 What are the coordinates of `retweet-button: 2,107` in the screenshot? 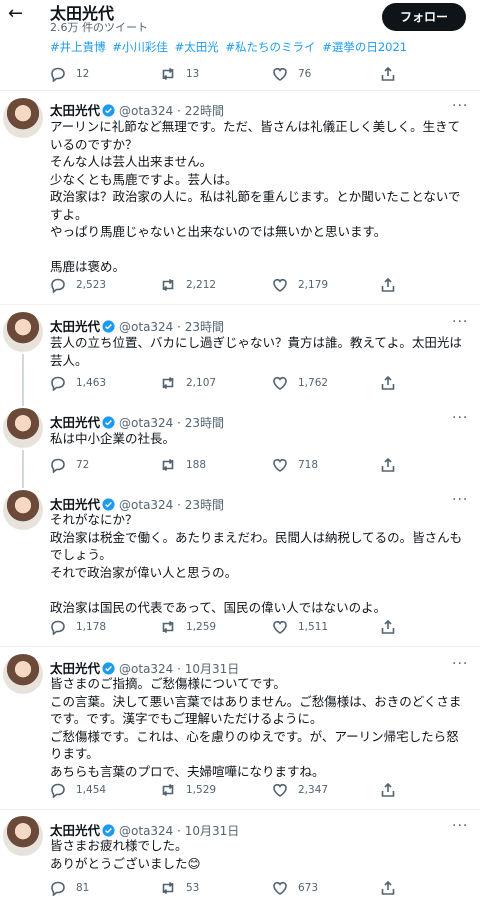 It's located at (188, 383).